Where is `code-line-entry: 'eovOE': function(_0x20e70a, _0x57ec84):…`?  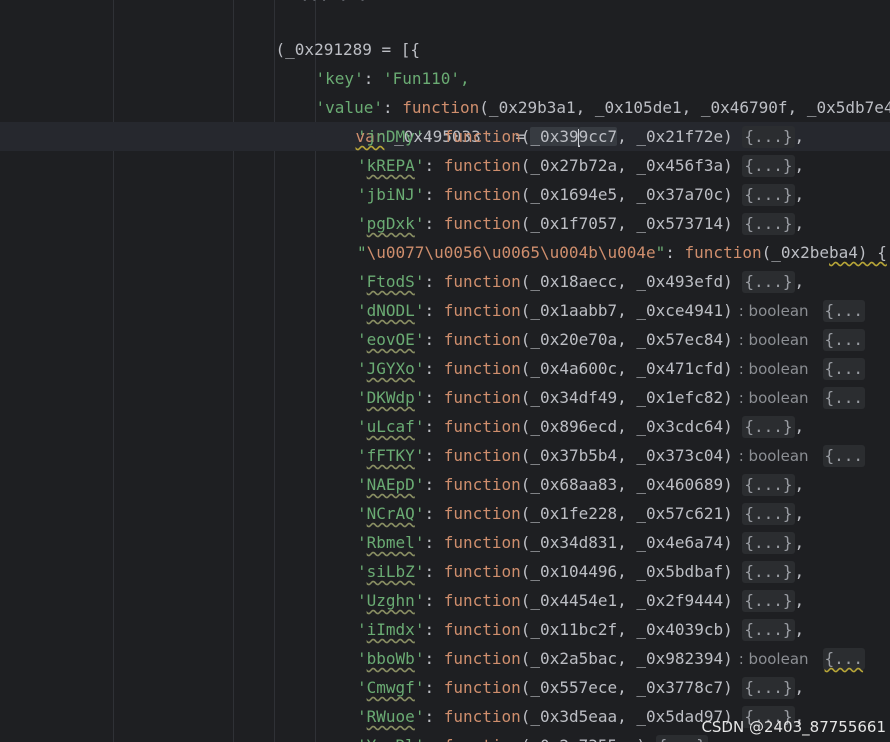
code-line-entry: 'eovOE': function(_0x20e70a, _0x57ec84):… is located at coordinates (611, 339).